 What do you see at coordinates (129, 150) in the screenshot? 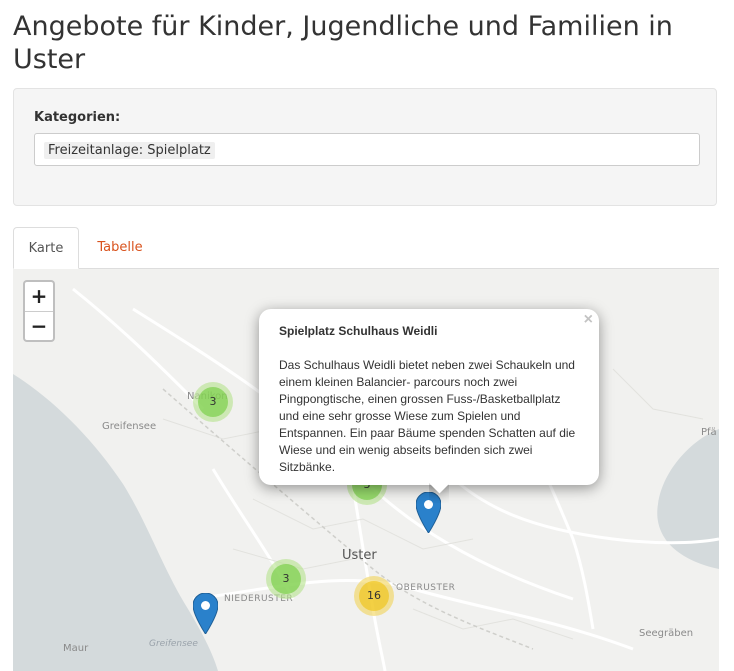
I see `selected-category-tag: Freizeitanlage: Spielplatz` at bounding box center [129, 150].